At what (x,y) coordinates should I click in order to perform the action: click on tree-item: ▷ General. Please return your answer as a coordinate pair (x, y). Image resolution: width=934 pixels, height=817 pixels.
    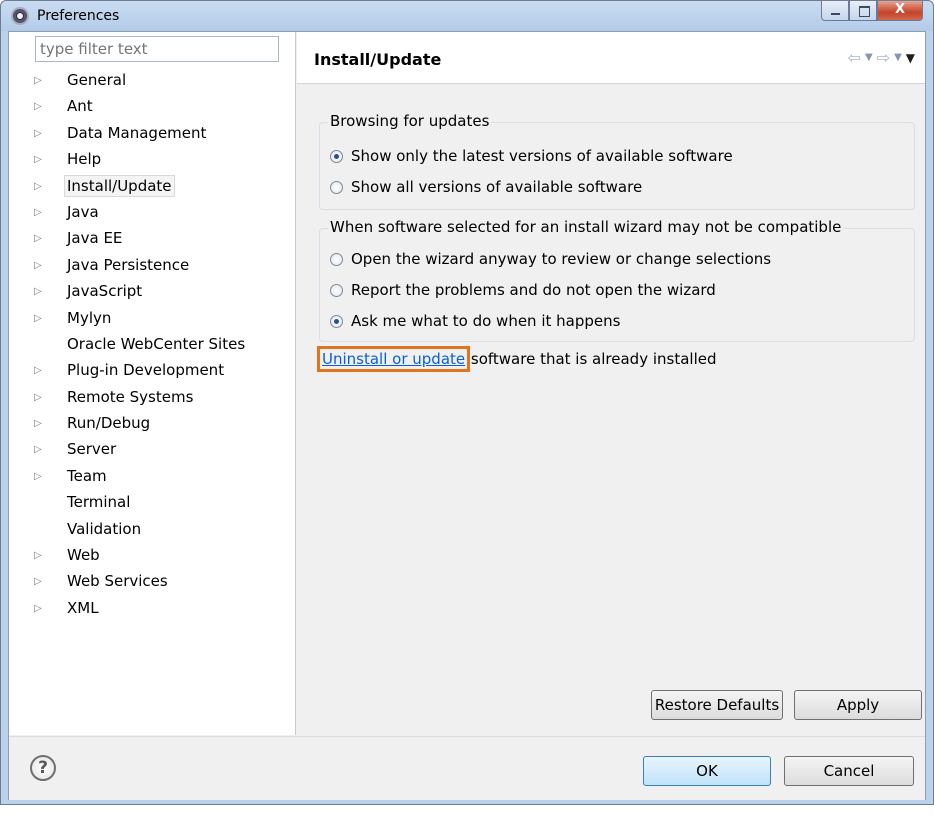
    Looking at the image, I should click on (152, 81).